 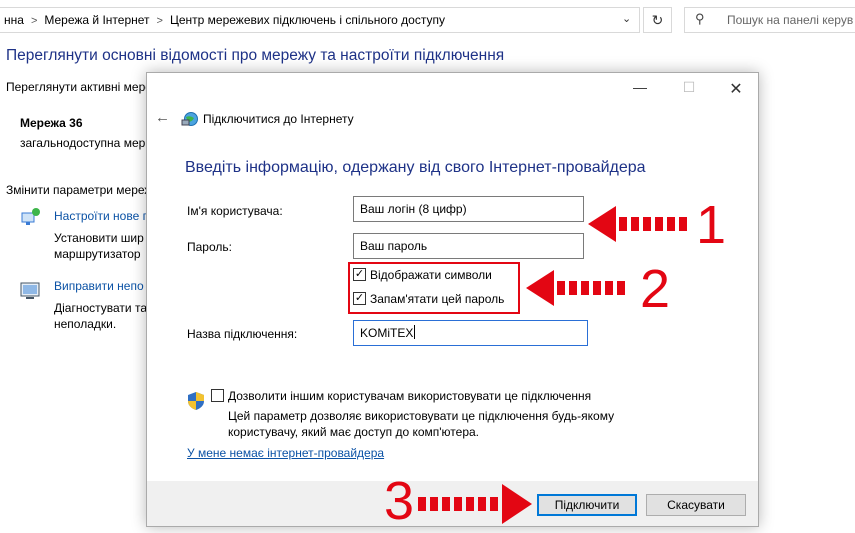 I want to click on show-characters-checkbox: ✓ Відображати символи, so click(x=433, y=275).